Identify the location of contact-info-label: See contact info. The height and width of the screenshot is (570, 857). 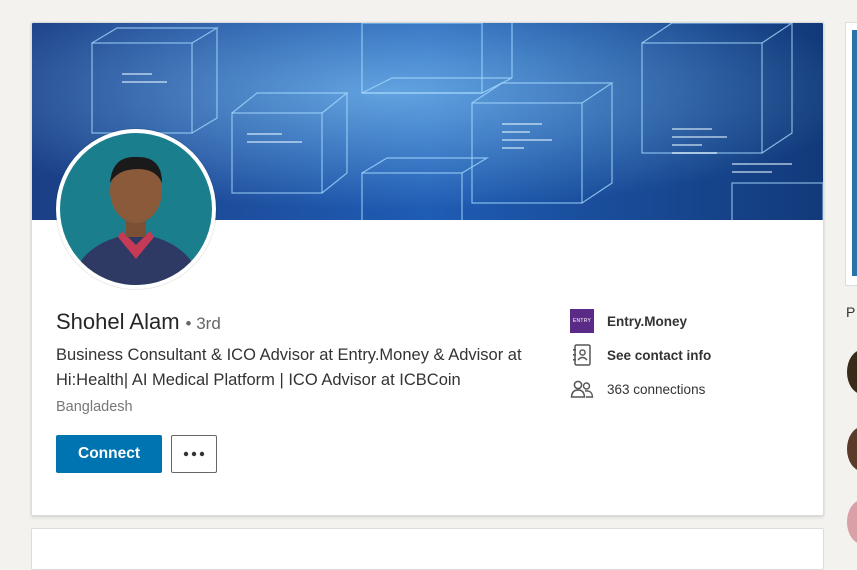
(659, 355).